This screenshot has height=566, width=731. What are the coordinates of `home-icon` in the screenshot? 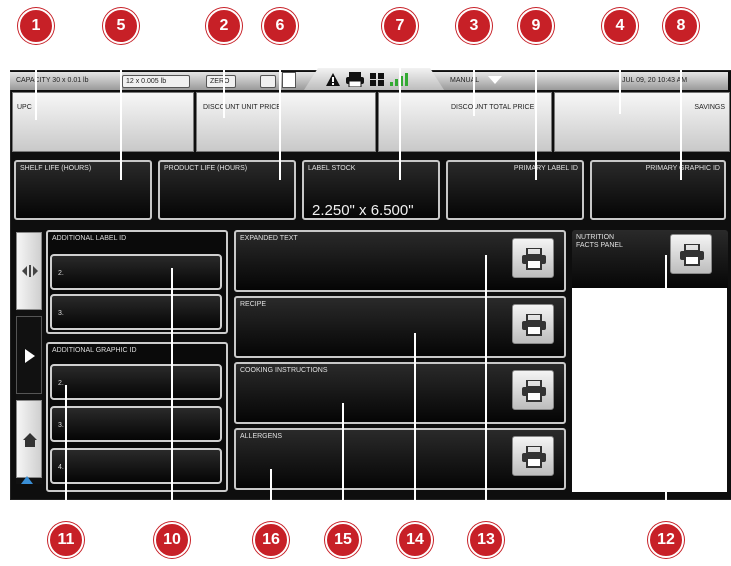 It's located at (30, 440).